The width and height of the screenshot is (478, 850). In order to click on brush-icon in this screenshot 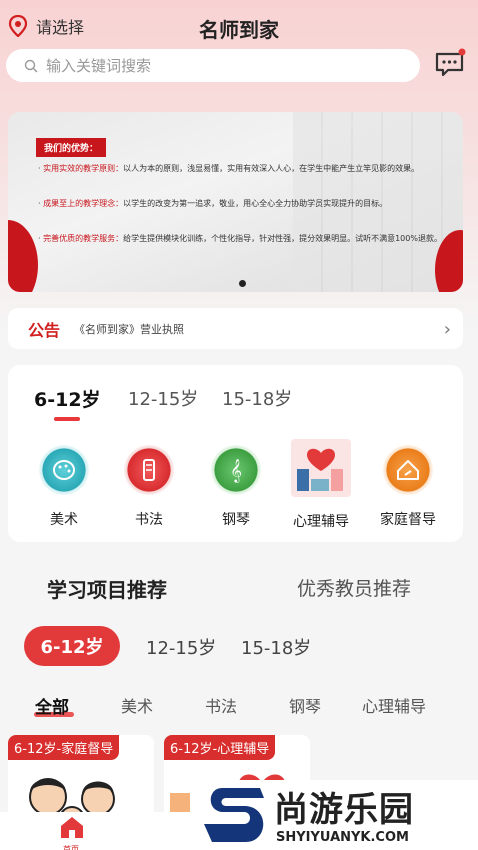, I will do `click(149, 470)`.